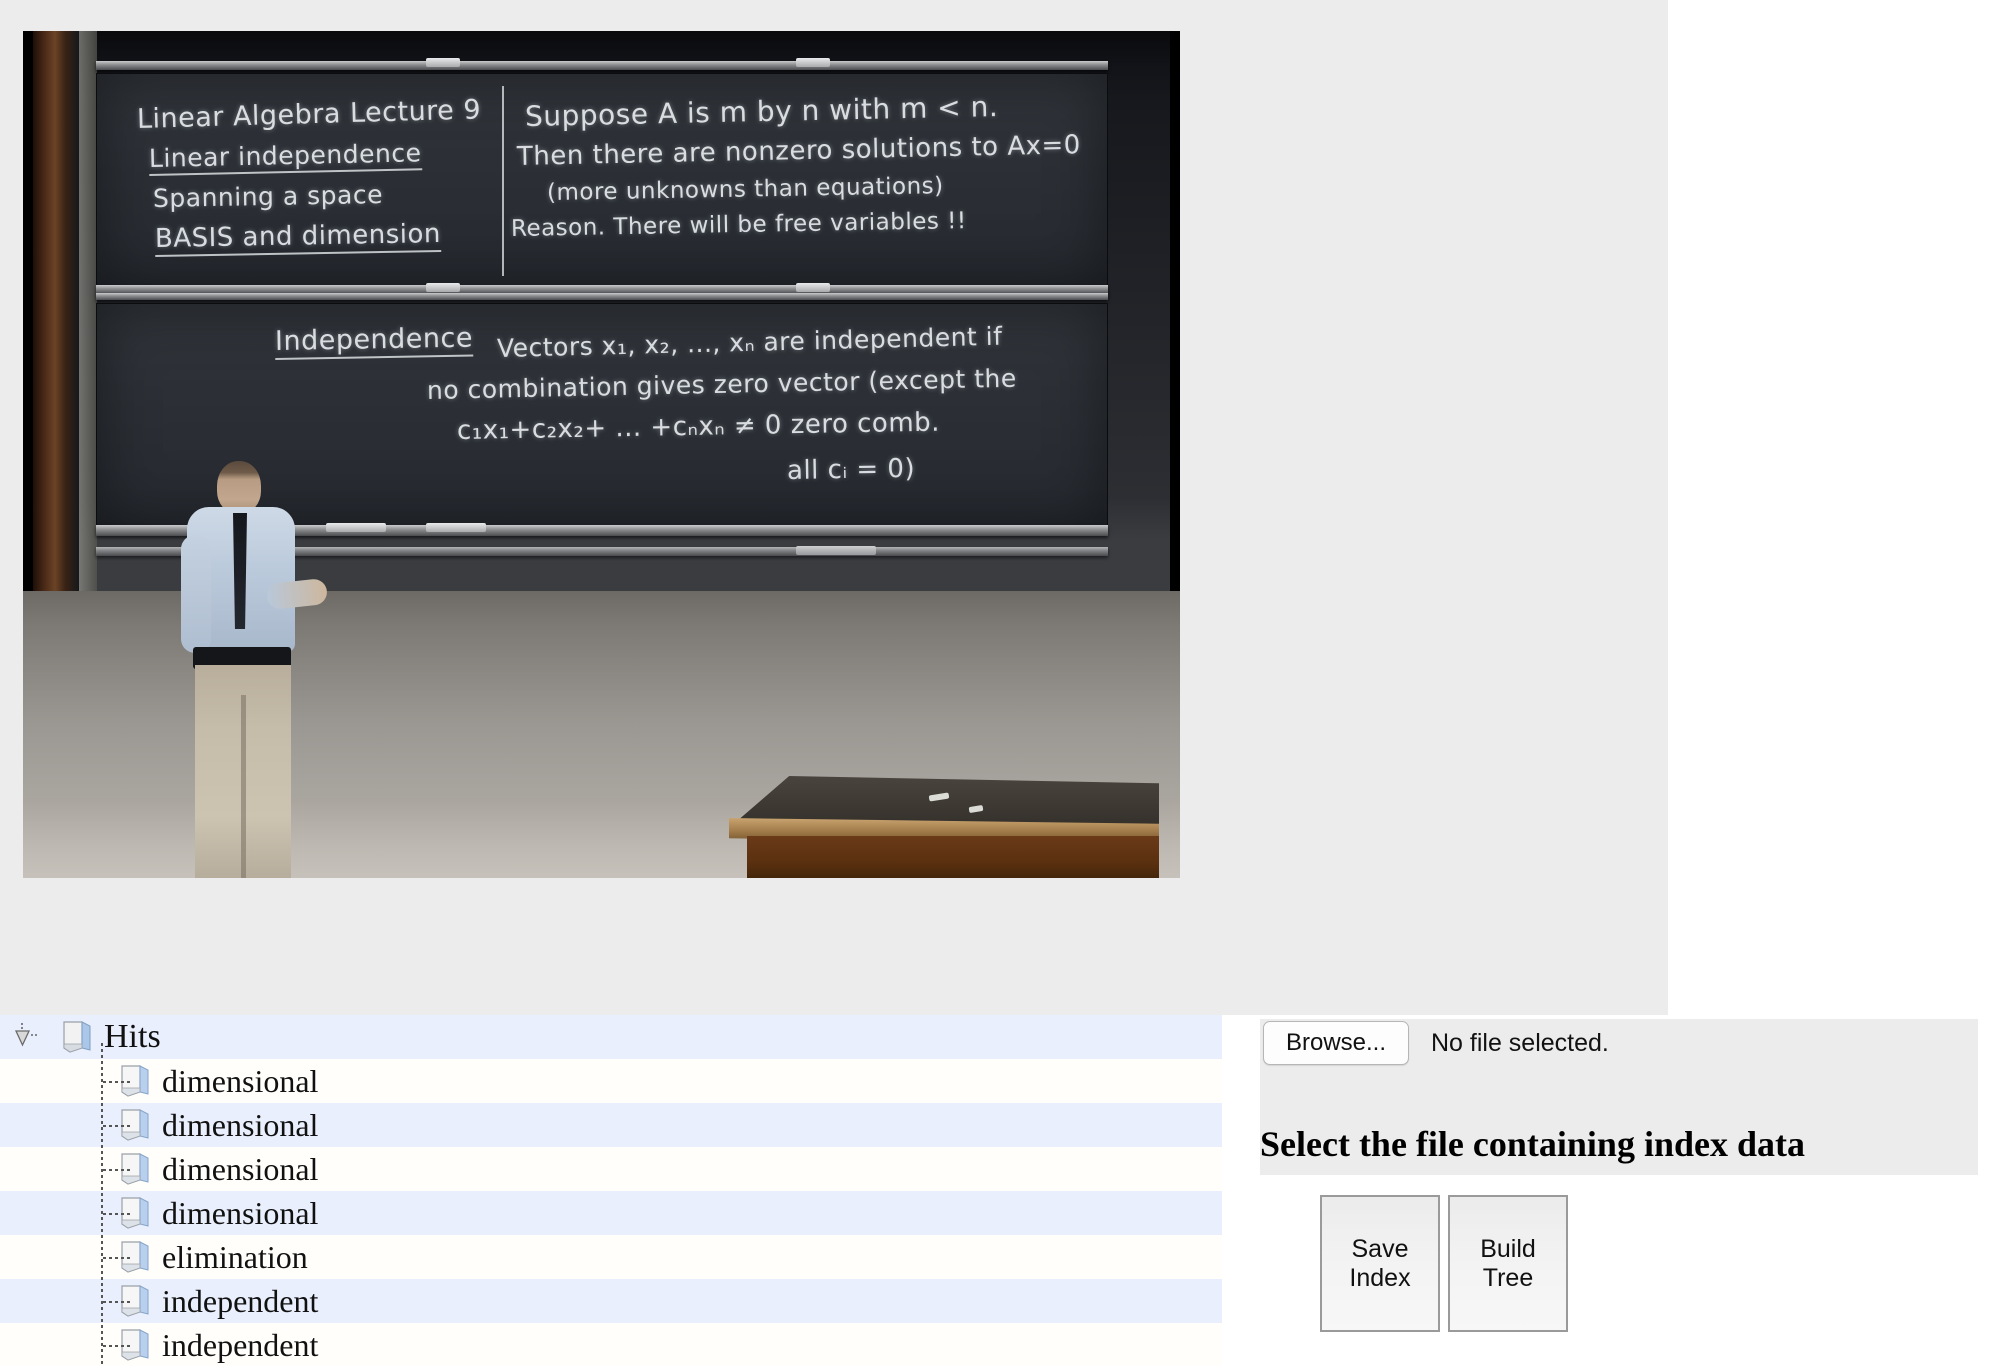 The image size is (2000, 1366). I want to click on tree-item-label: elimination, so click(235, 1257).